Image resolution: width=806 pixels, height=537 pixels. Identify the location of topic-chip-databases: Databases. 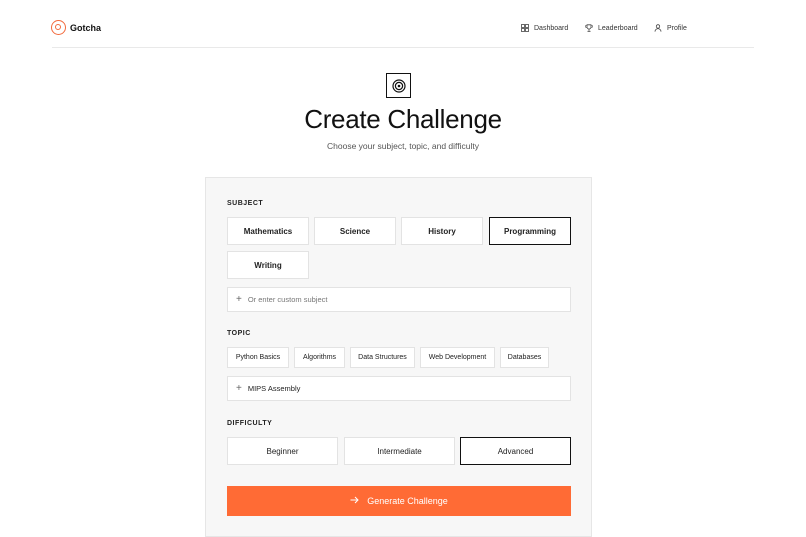
(524, 357).